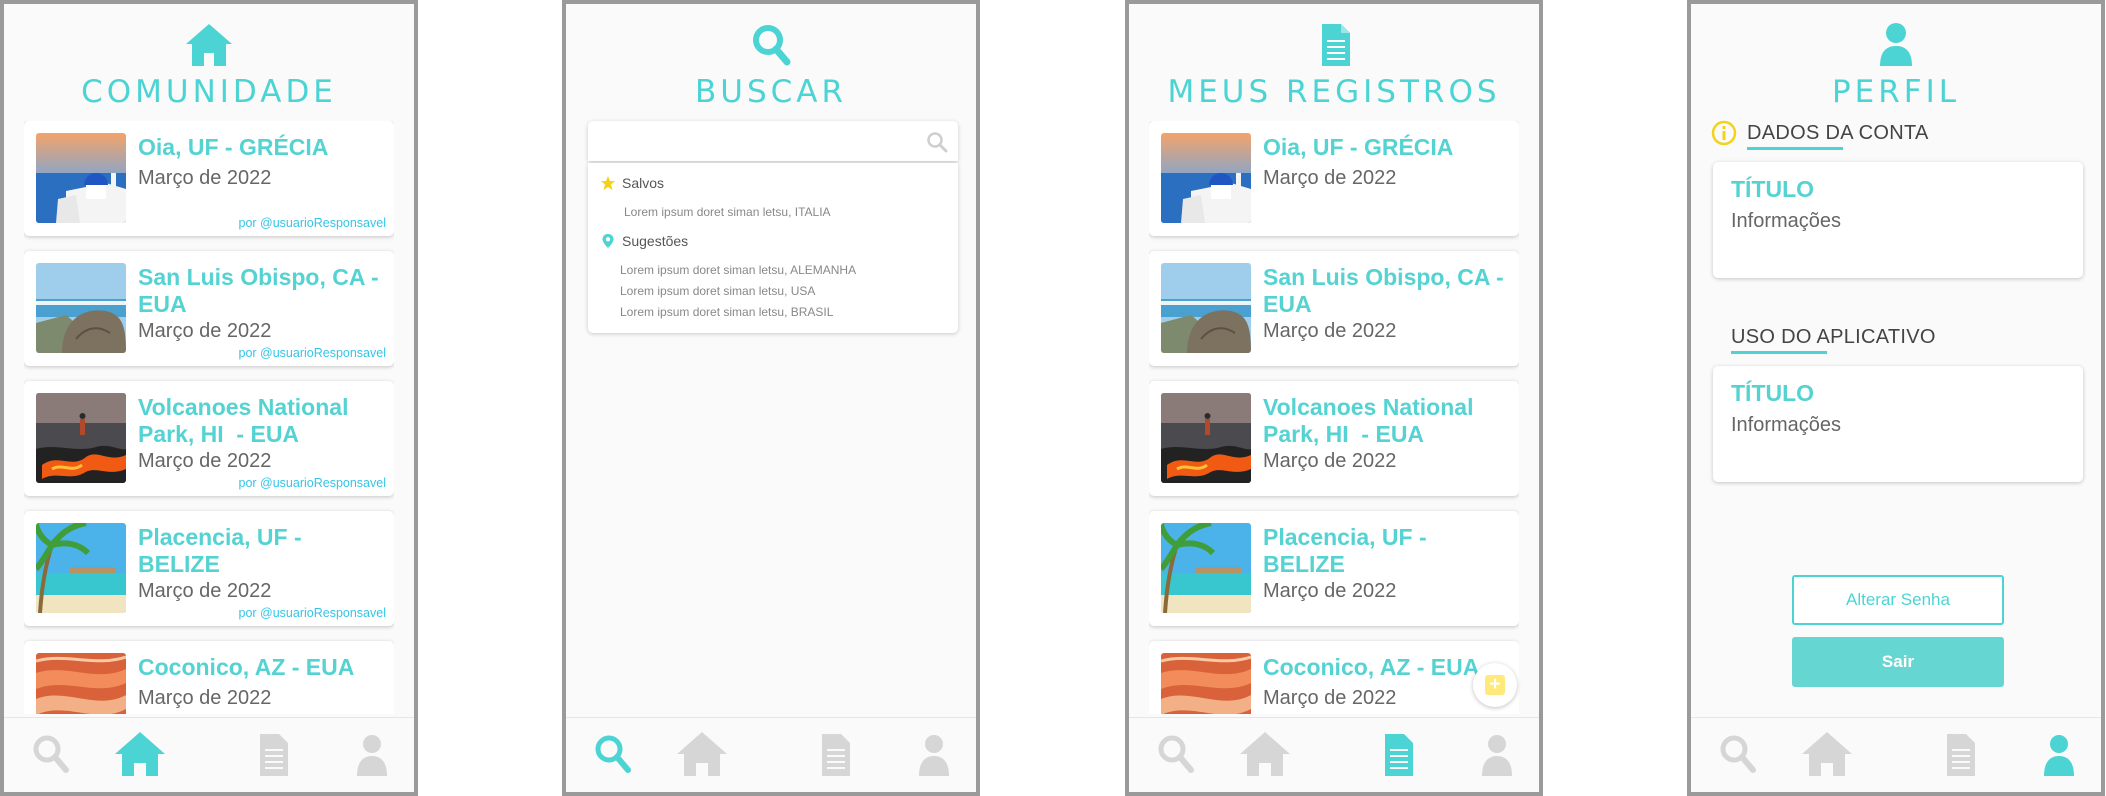 The width and height of the screenshot is (2106, 796). I want to click on app-usage-card: TÍTULO Informações, so click(1898, 424).